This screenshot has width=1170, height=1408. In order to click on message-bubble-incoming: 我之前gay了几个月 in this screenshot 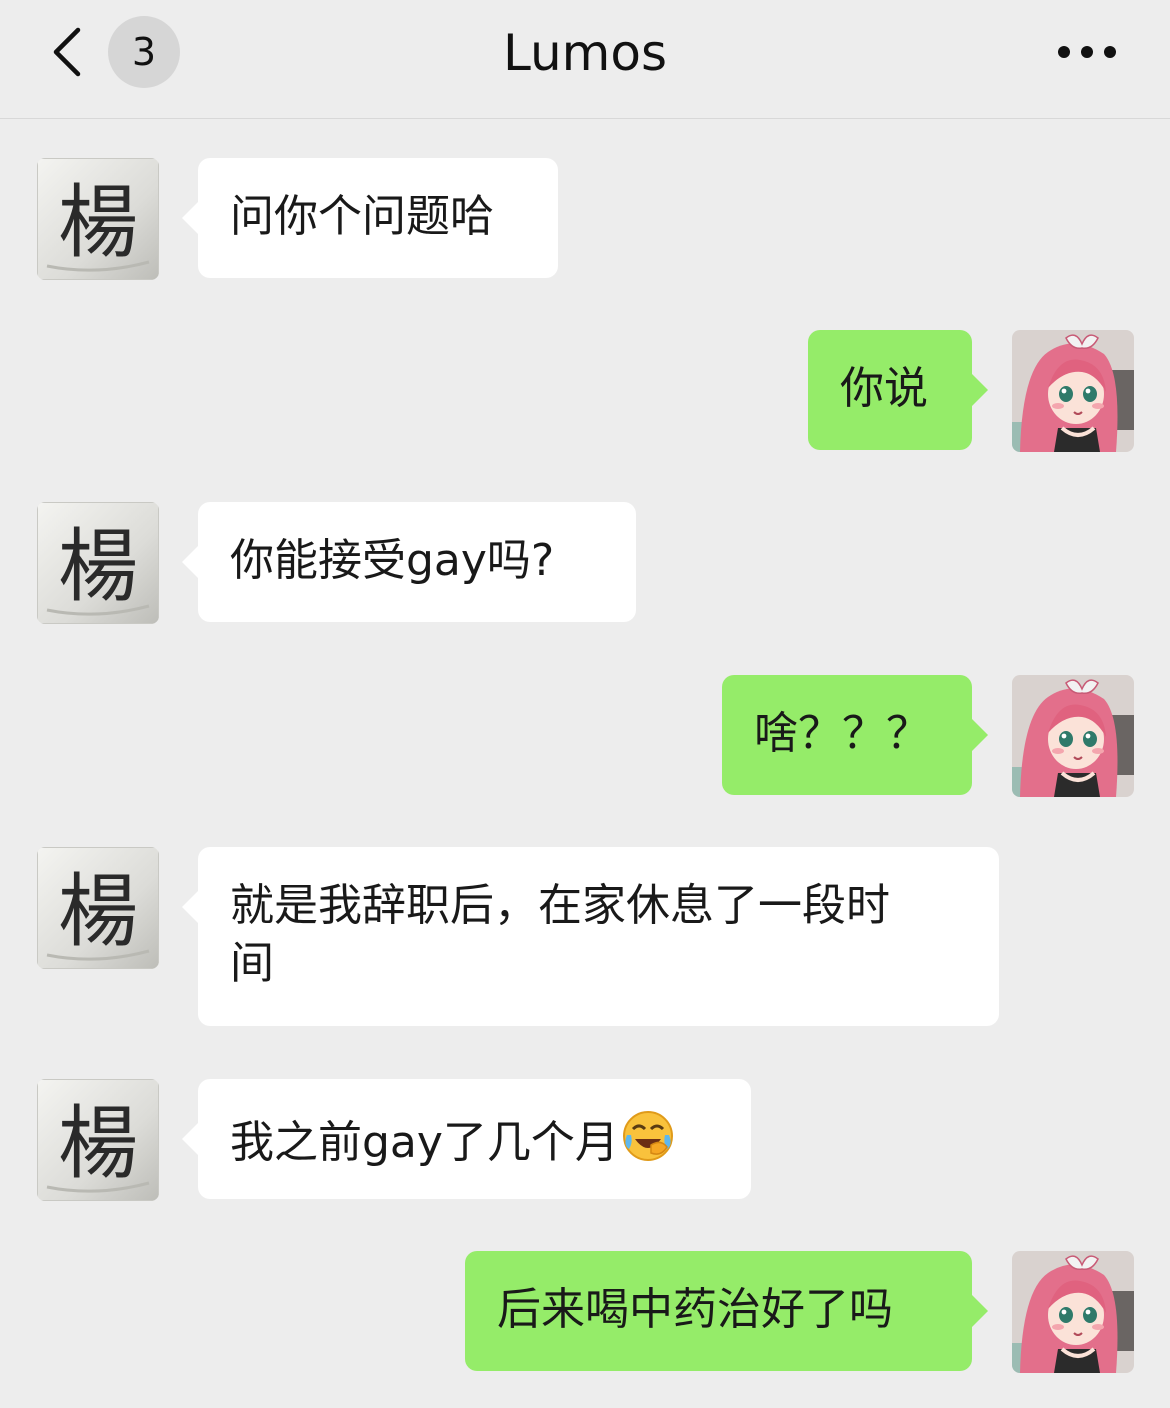, I will do `click(466, 1139)`.